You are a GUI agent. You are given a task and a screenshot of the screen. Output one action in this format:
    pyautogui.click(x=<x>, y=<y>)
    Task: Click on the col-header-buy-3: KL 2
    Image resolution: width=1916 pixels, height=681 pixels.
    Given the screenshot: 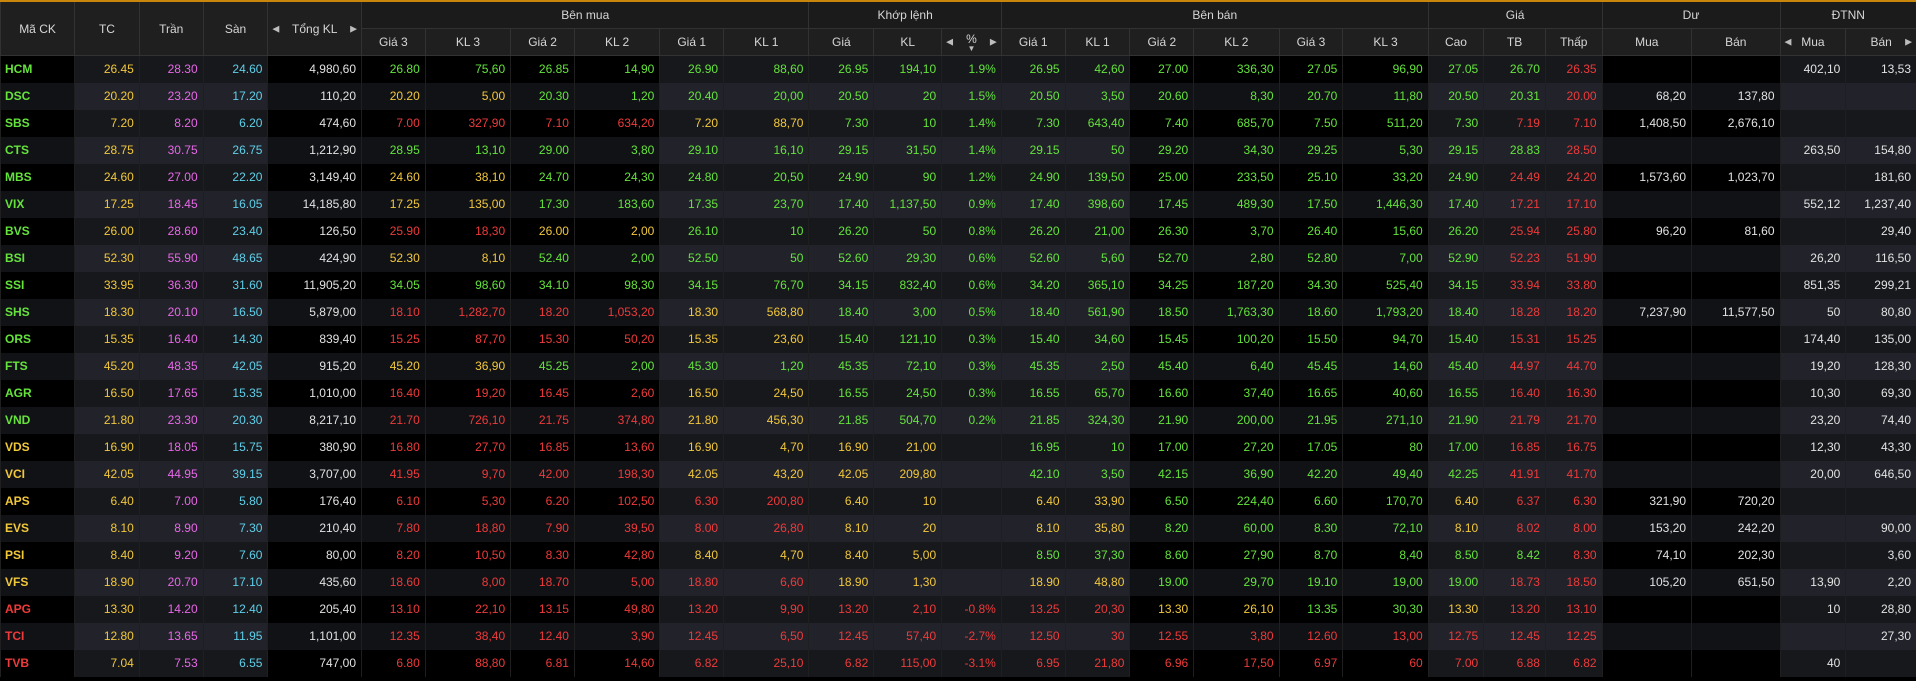 What is the action you would take?
    pyautogui.click(x=616, y=42)
    